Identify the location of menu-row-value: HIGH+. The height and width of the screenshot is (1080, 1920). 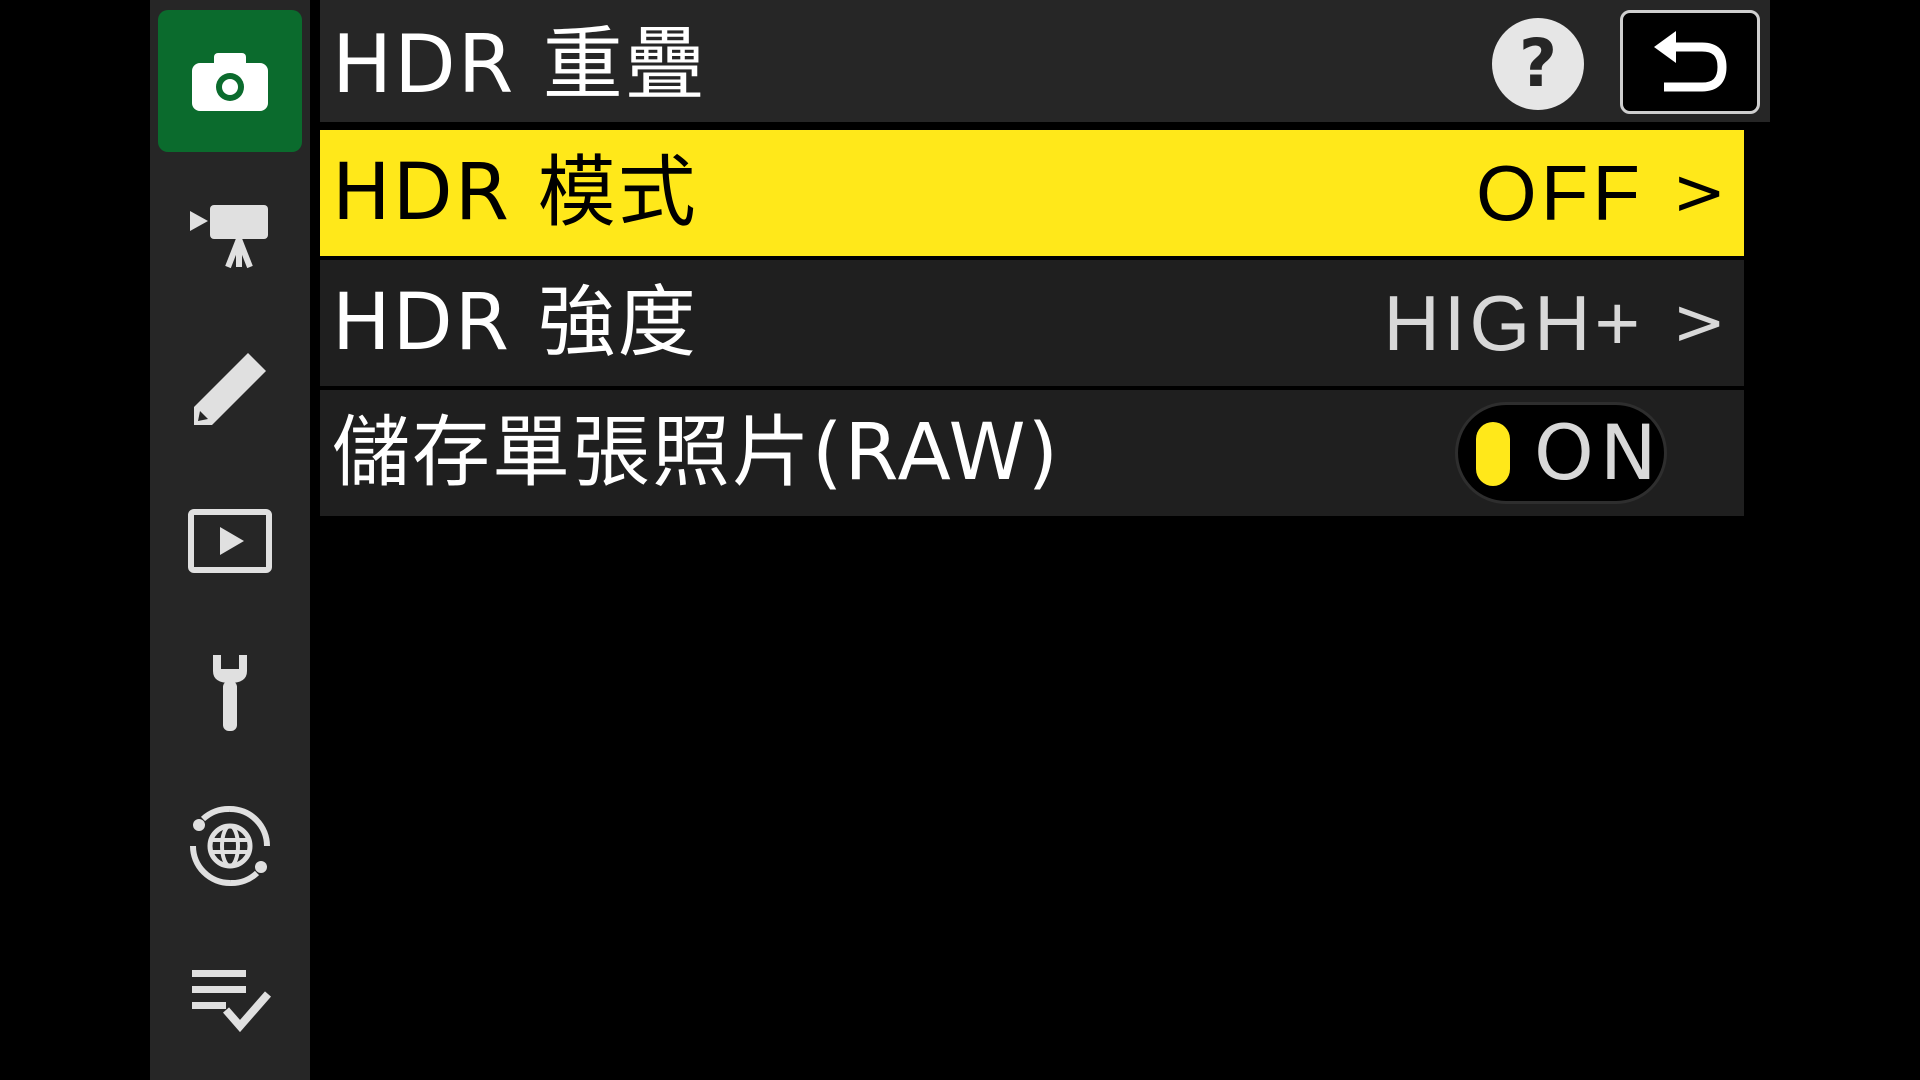
(1513, 323).